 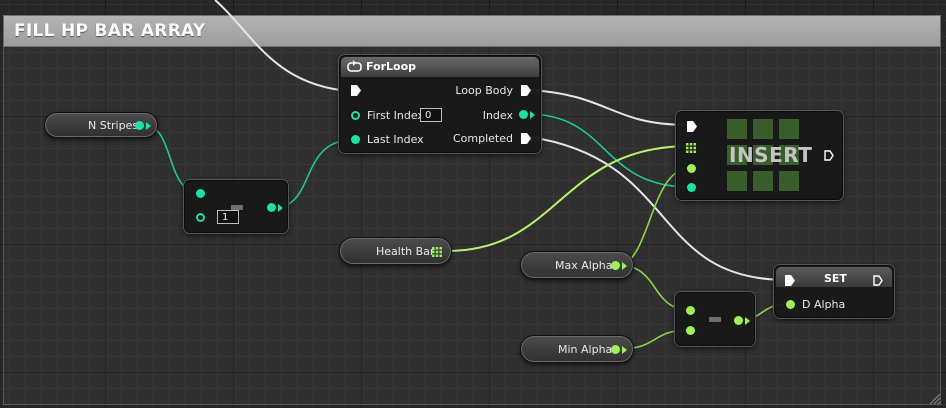 What do you see at coordinates (585, 349) in the screenshot?
I see `min-alpha-label: Min Alpha` at bounding box center [585, 349].